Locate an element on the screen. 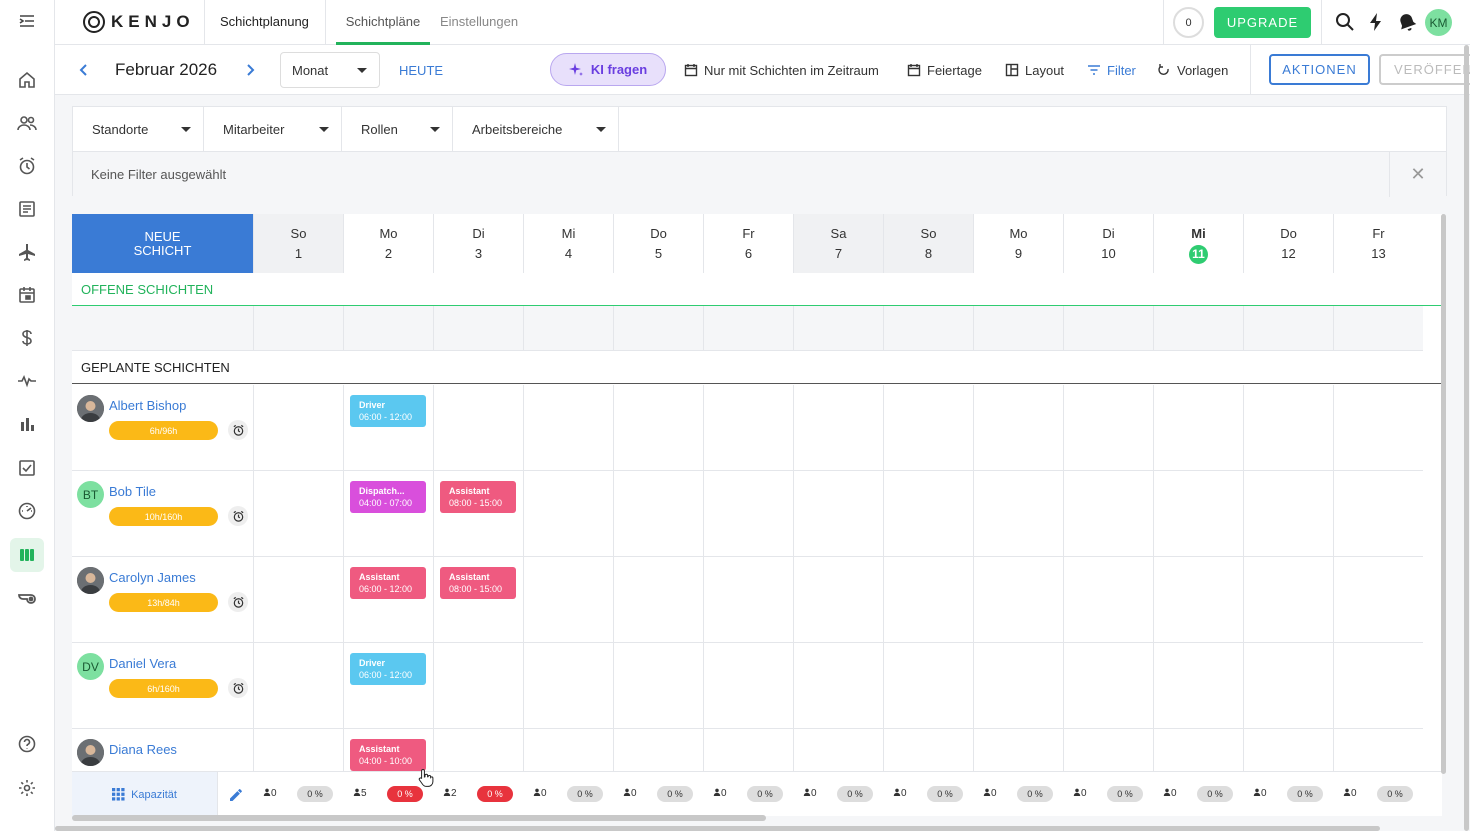 This screenshot has width=1470, height=831. section-title: Schichtplanung is located at coordinates (264, 22).